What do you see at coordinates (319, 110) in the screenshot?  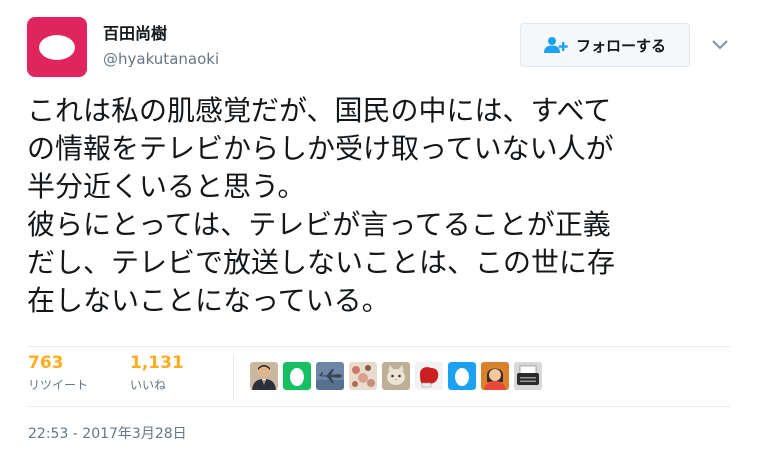 I see `tweet-line: これは私の肌感覚だが、国民の中には、すべて` at bounding box center [319, 110].